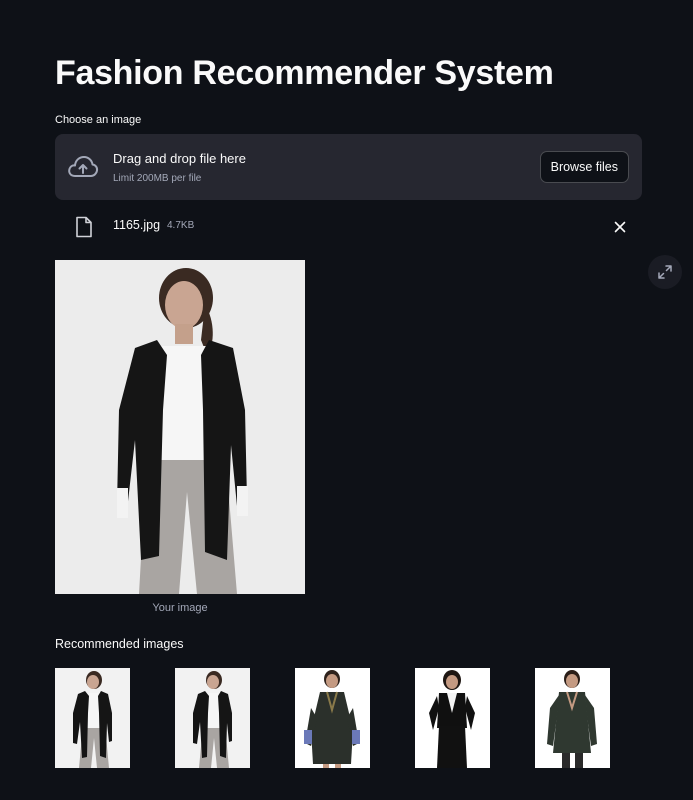 The image size is (693, 800). What do you see at coordinates (181, 225) in the screenshot?
I see `uploaded-file-size: 4.7KB` at bounding box center [181, 225].